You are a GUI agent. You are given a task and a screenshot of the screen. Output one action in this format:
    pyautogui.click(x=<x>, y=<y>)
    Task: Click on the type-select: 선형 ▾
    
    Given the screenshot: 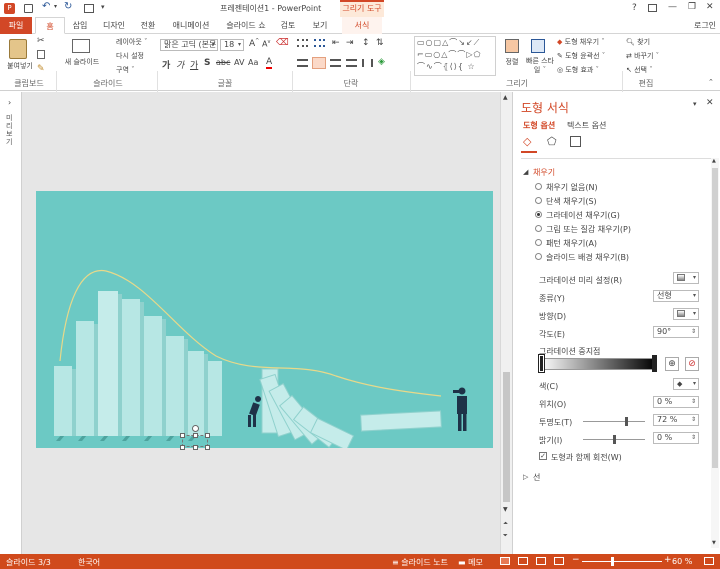 What is the action you would take?
    pyautogui.click(x=676, y=296)
    